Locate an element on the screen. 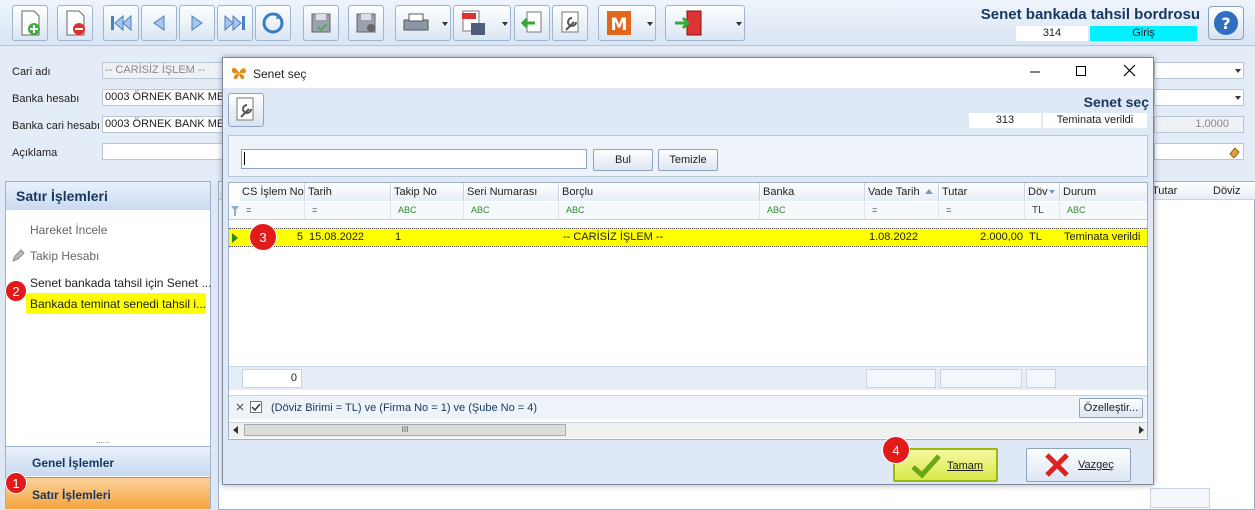 Image resolution: width=1255 pixels, height=510 pixels. save-button is located at coordinates (321, 23).